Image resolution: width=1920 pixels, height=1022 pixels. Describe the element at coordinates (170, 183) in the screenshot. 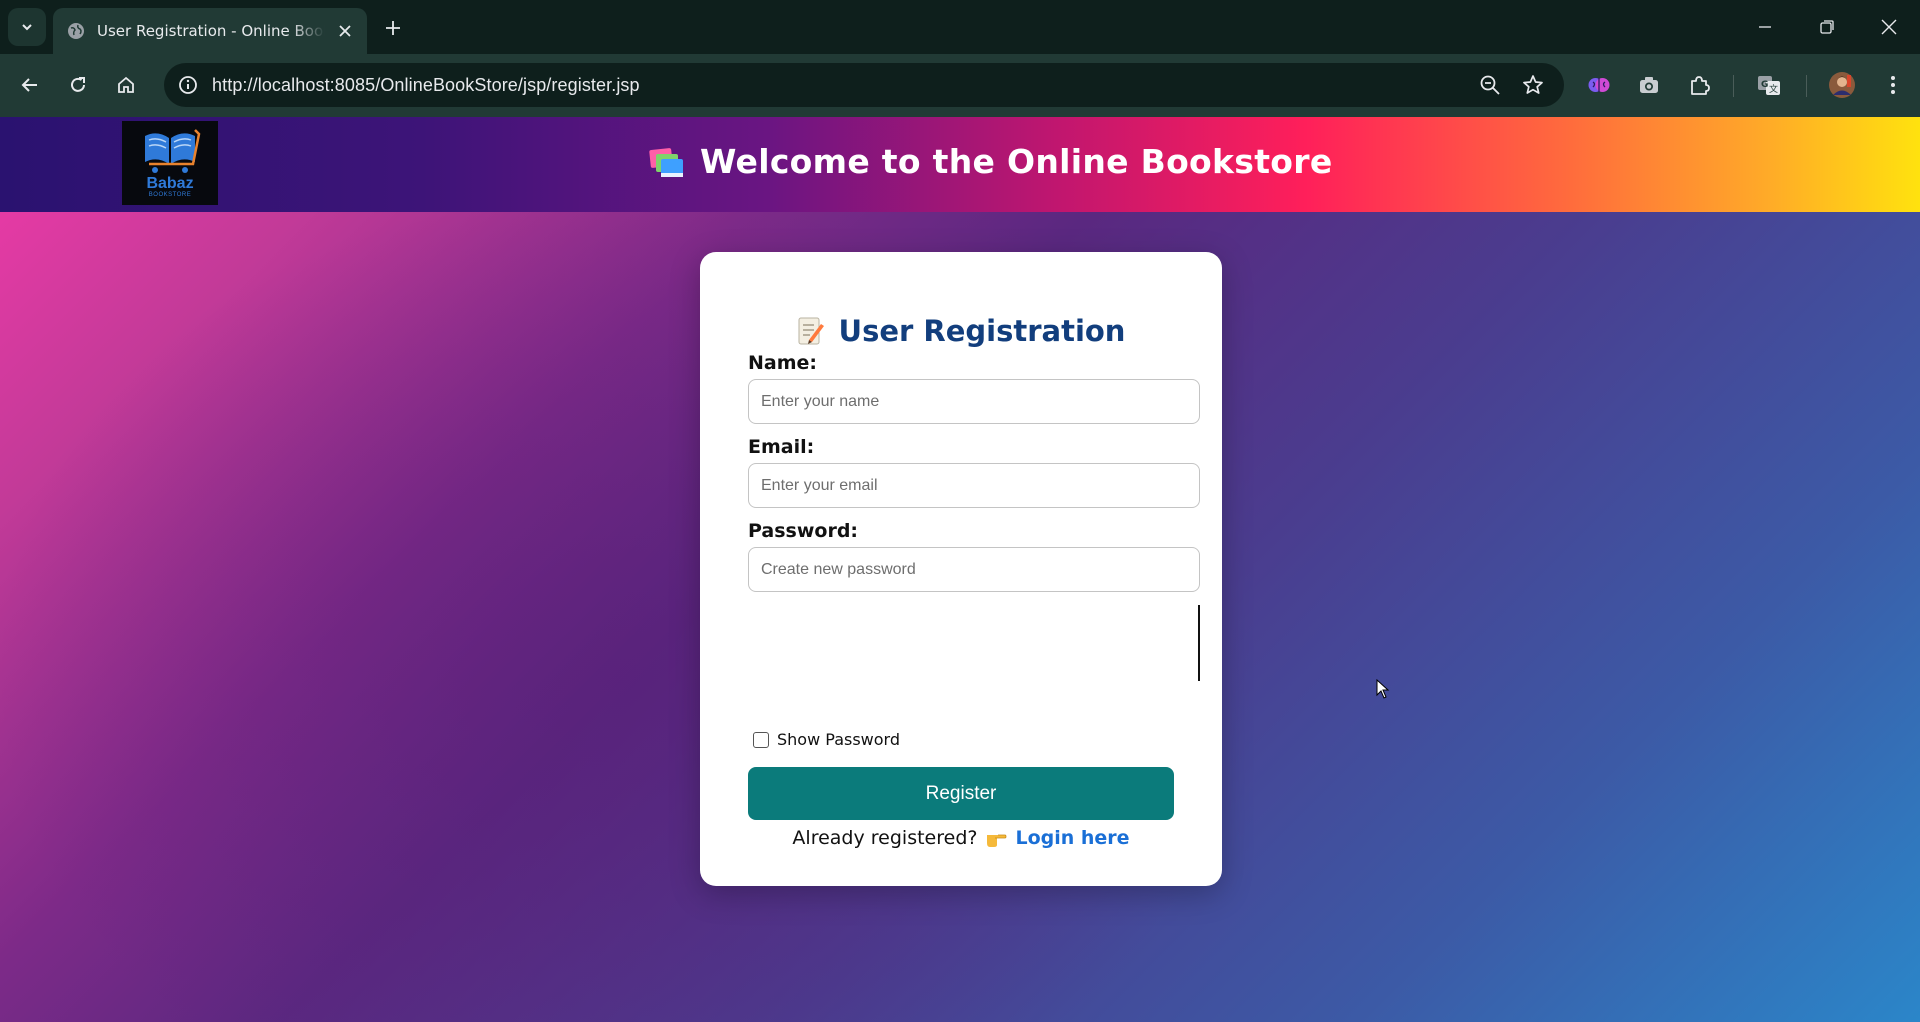

I see `logo-name: Babaz` at that location.